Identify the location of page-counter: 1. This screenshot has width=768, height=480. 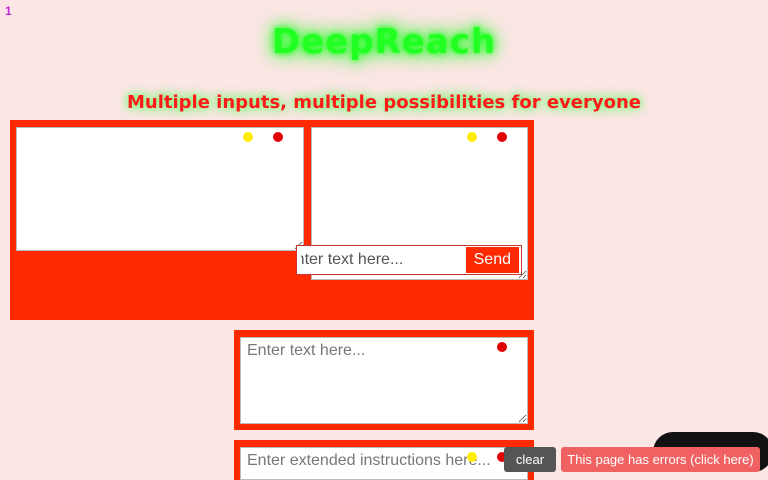
(8, 11).